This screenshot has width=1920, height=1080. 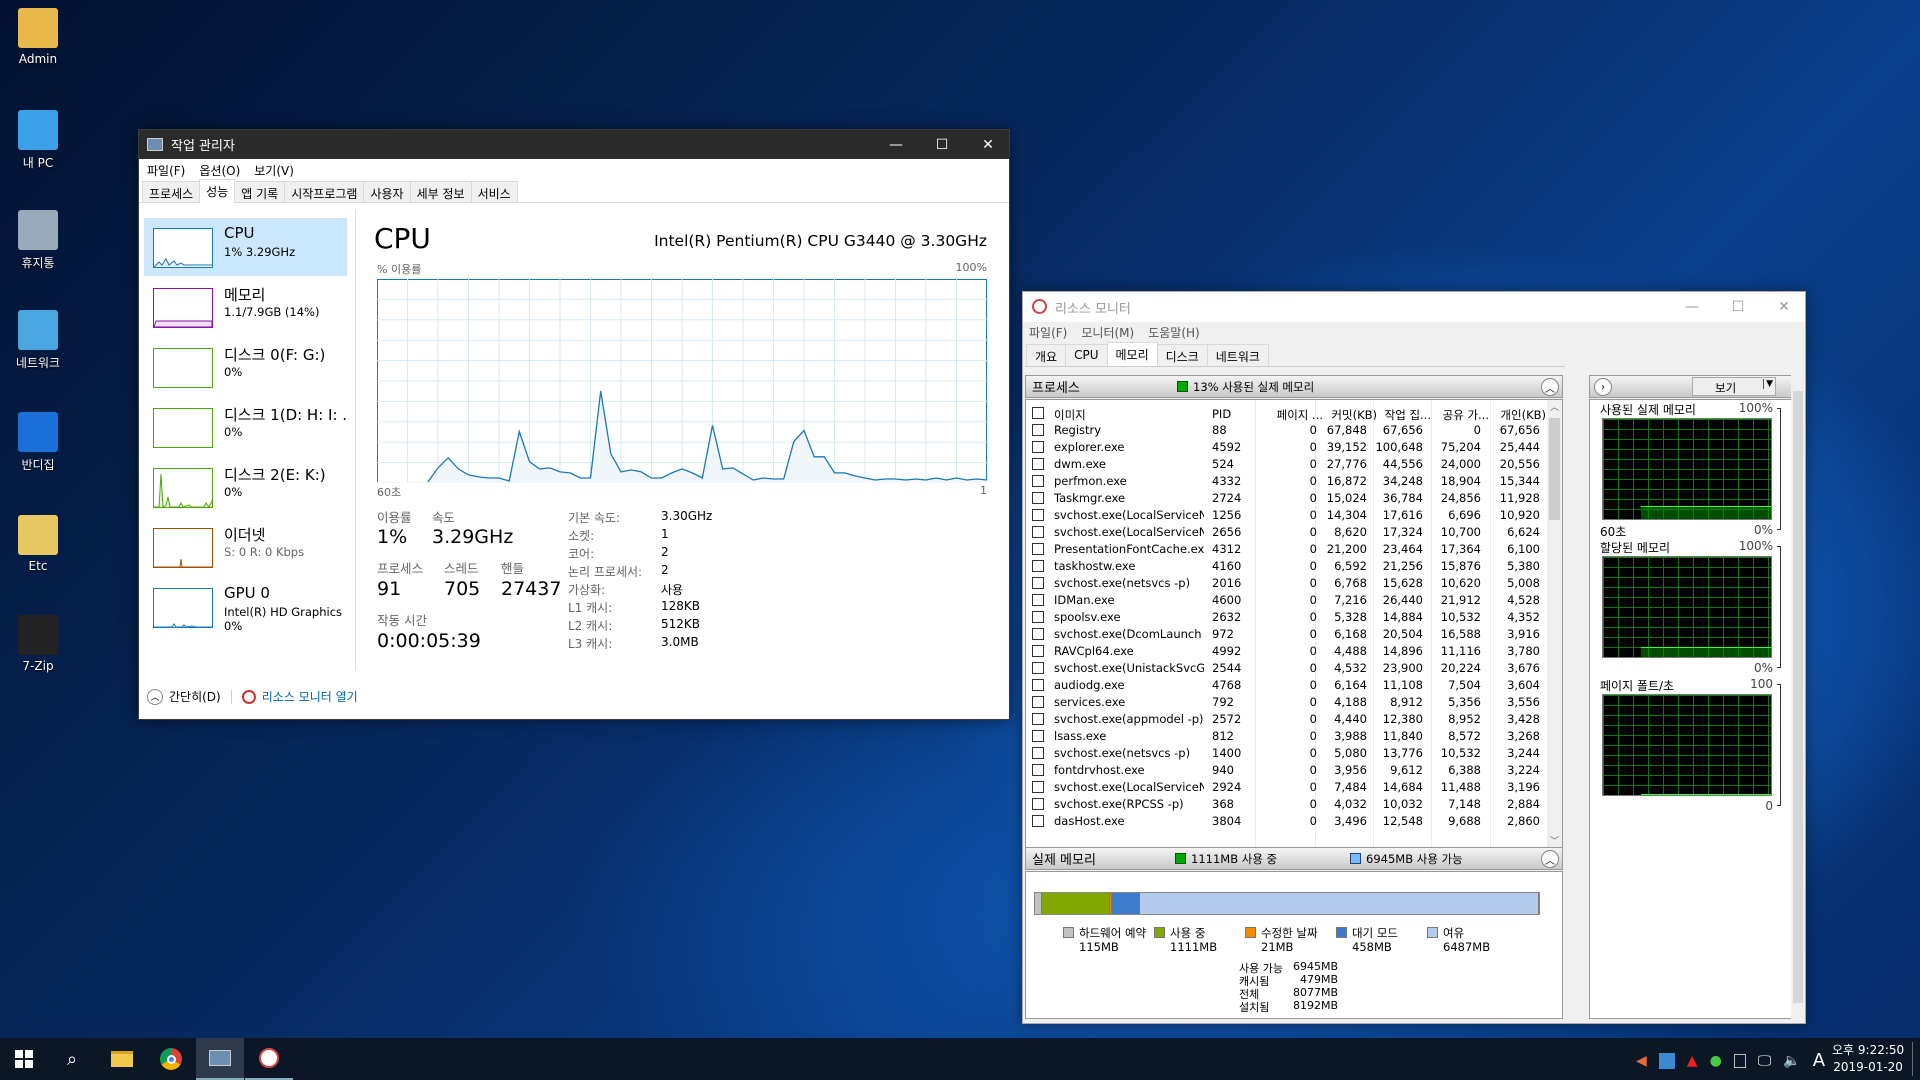 What do you see at coordinates (1912, 1059) in the screenshot?
I see `show-desktop-button` at bounding box center [1912, 1059].